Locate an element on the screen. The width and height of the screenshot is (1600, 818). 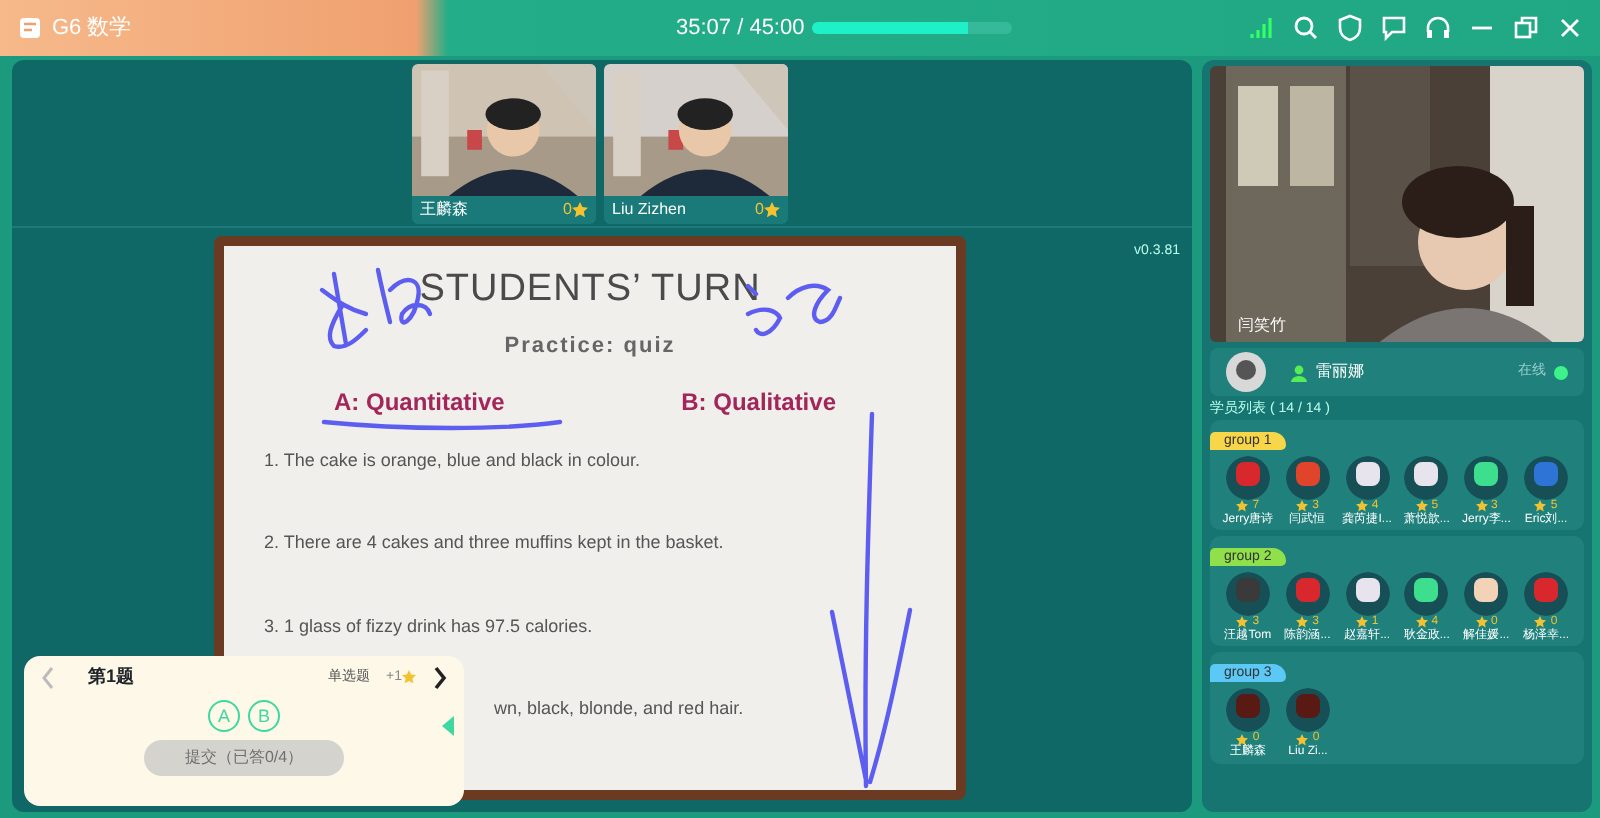
student-name: Liu Zizhen is located at coordinates (649, 209).